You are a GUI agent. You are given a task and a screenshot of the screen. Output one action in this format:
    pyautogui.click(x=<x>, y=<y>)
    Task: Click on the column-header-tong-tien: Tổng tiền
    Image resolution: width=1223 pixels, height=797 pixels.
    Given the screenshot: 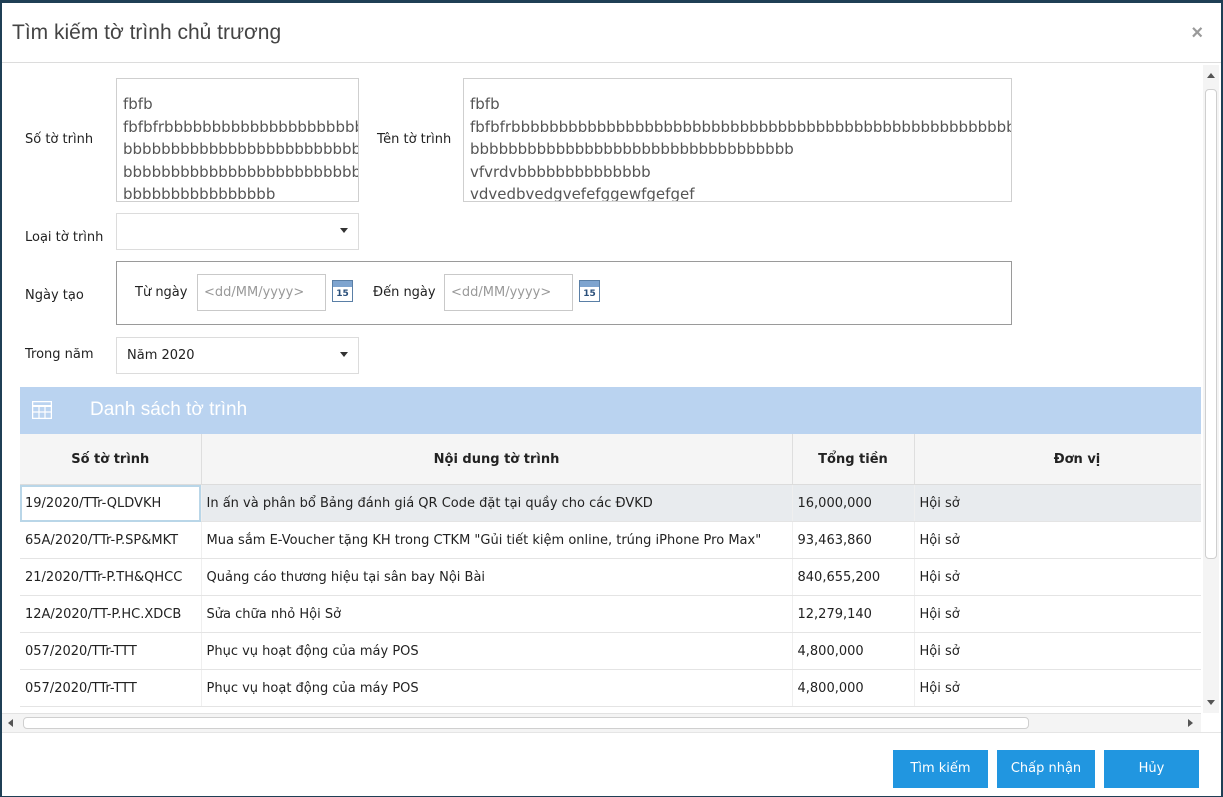 What is the action you would take?
    pyautogui.click(x=853, y=459)
    